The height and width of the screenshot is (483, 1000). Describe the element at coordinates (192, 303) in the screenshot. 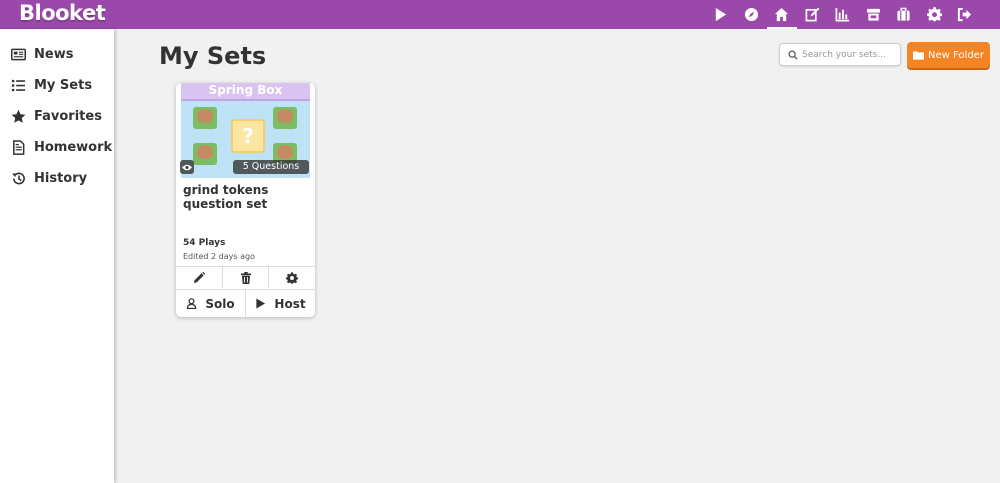

I see `user-icon` at that location.